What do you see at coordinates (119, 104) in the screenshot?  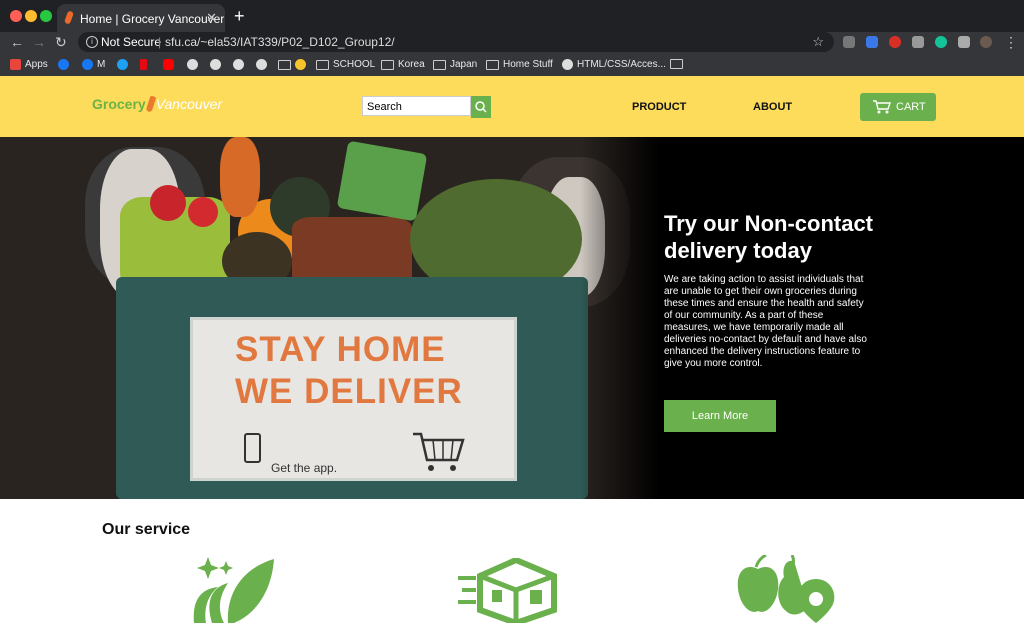 I see `logo-grocery-text: Grocery` at bounding box center [119, 104].